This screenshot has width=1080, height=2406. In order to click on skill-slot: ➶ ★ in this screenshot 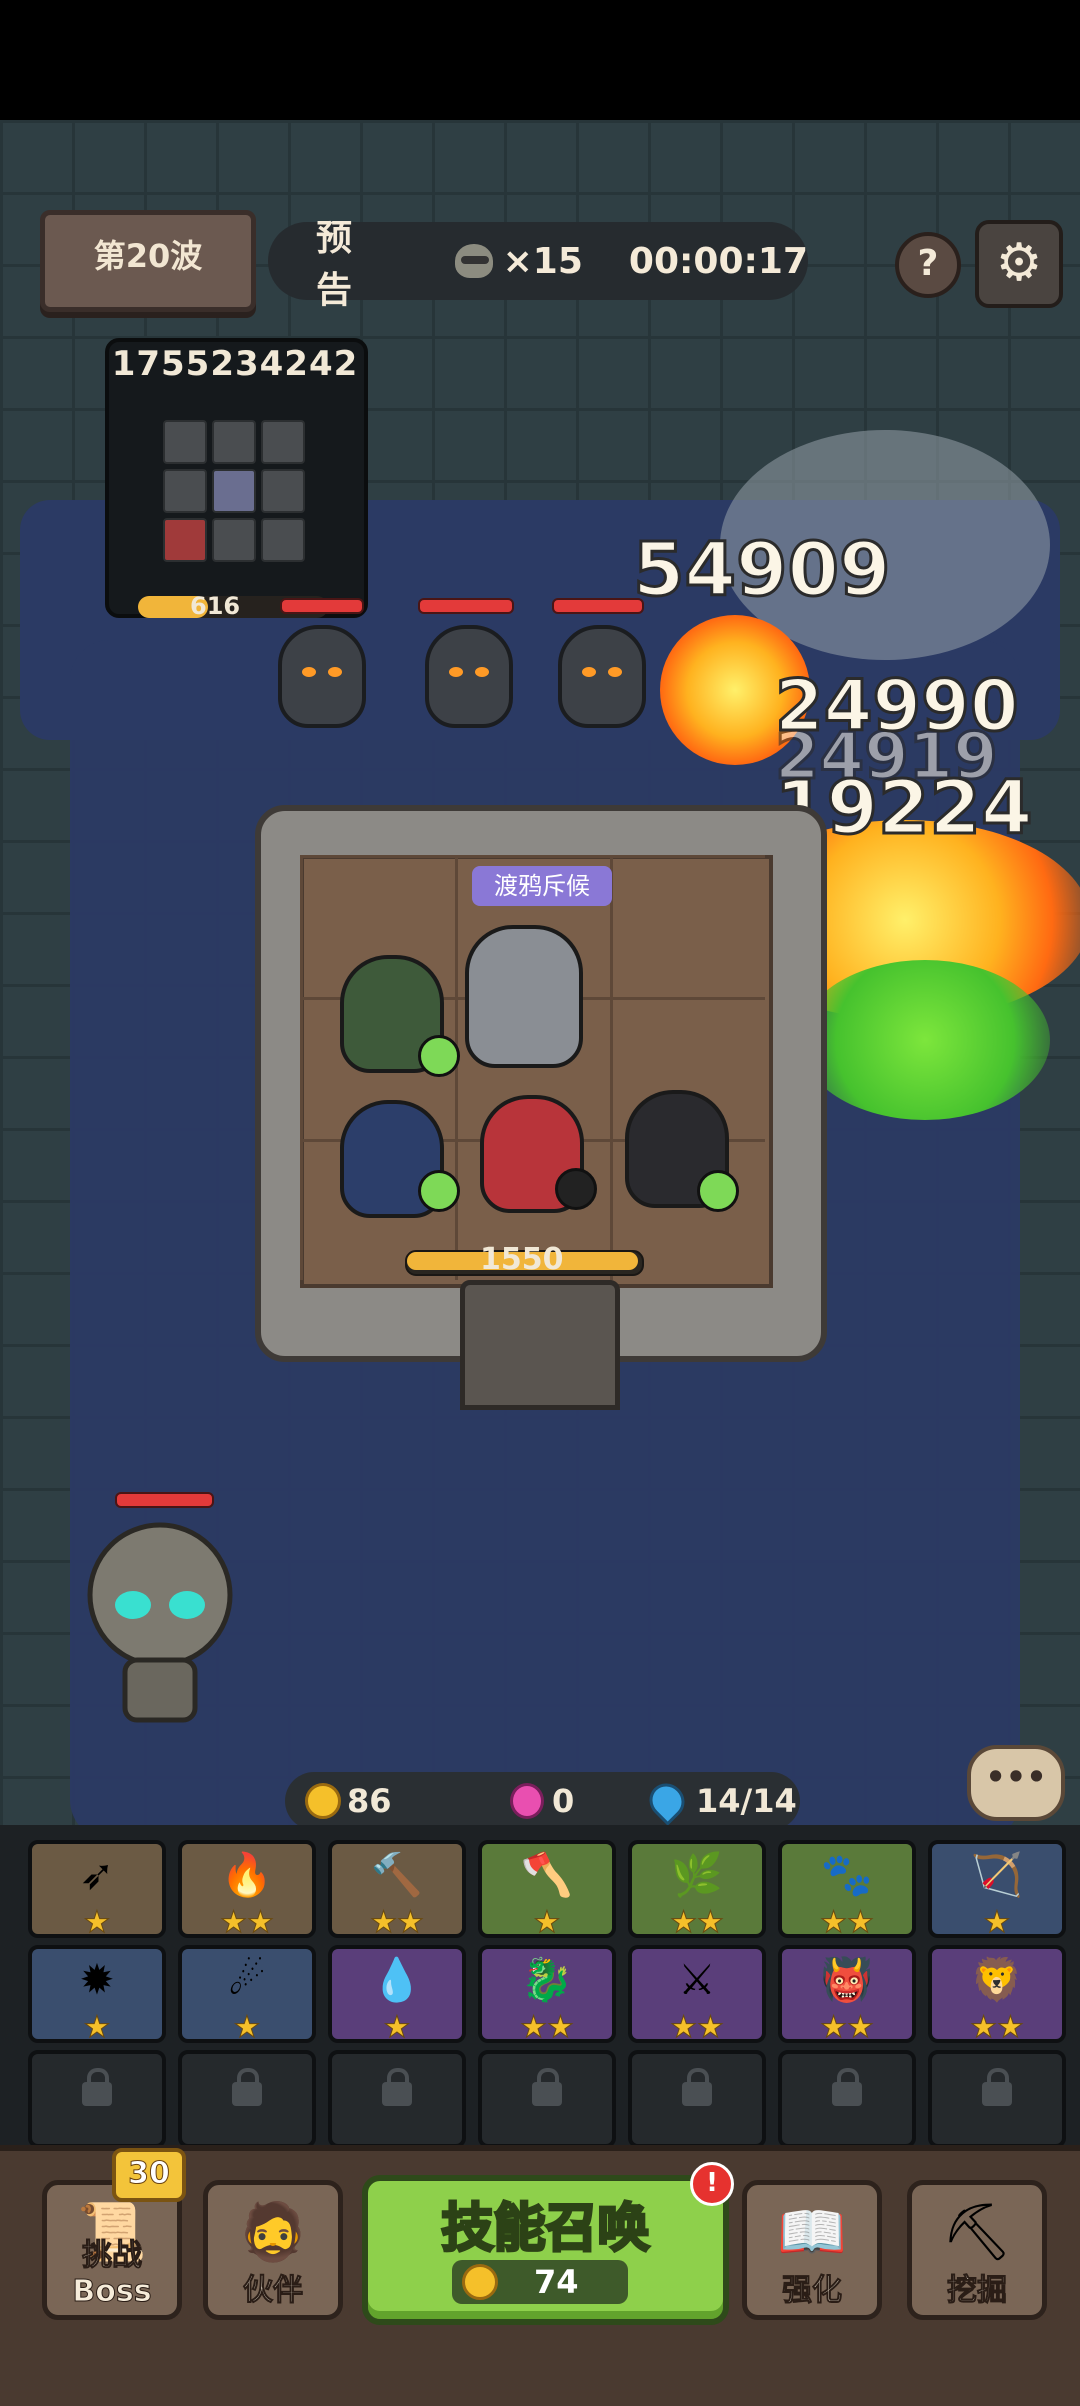, I will do `click(97, 1890)`.